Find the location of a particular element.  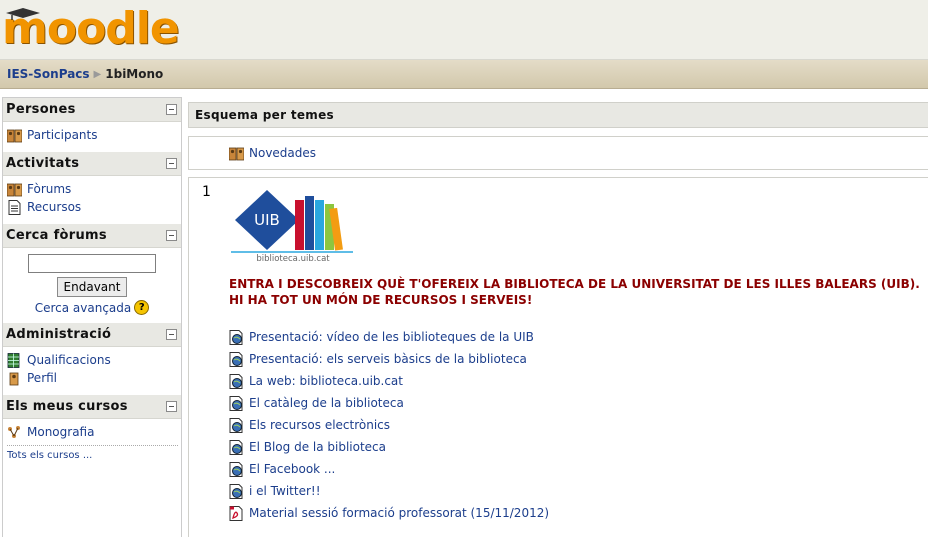

block-admin-title: Administració is located at coordinates (59, 334).